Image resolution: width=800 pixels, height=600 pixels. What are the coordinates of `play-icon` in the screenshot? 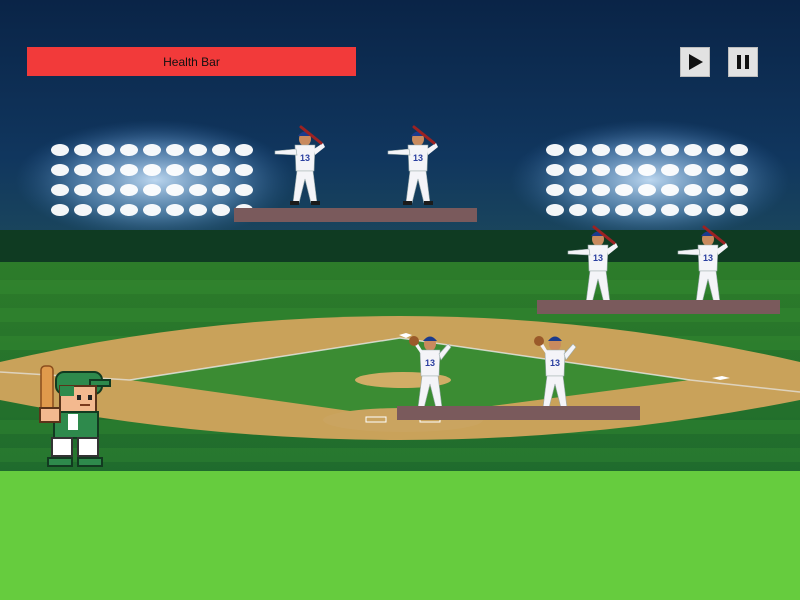 It's located at (696, 62).